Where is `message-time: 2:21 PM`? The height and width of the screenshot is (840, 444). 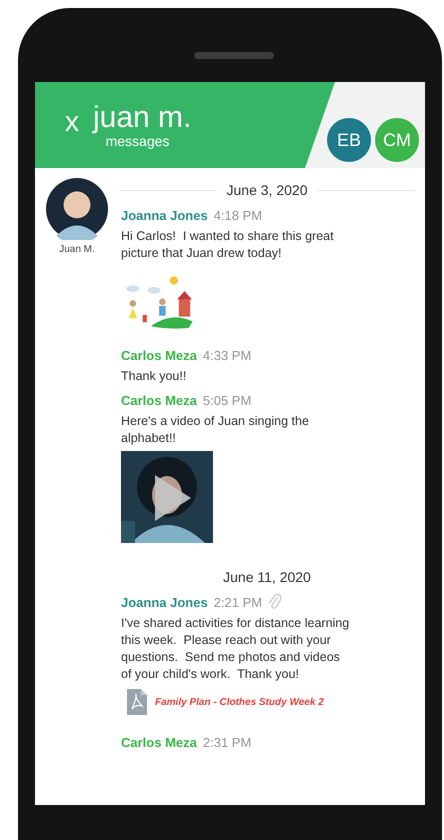
message-time: 2:21 PM is located at coordinates (238, 602).